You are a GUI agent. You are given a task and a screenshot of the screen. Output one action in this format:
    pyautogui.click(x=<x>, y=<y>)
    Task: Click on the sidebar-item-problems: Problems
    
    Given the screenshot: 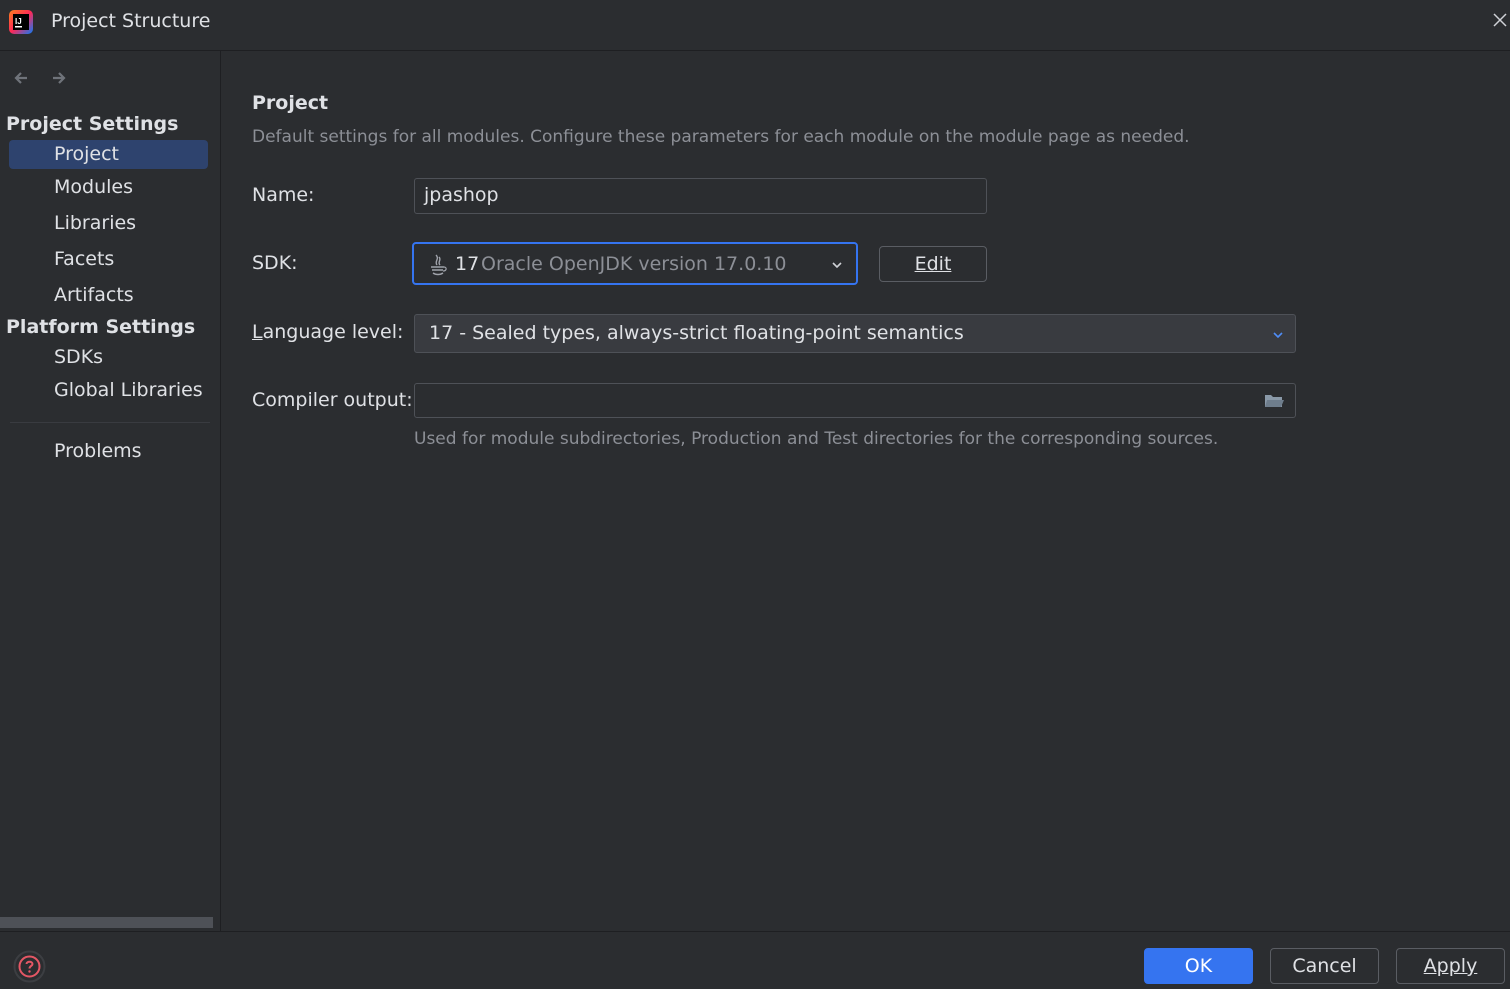 What is the action you would take?
    pyautogui.click(x=98, y=451)
    